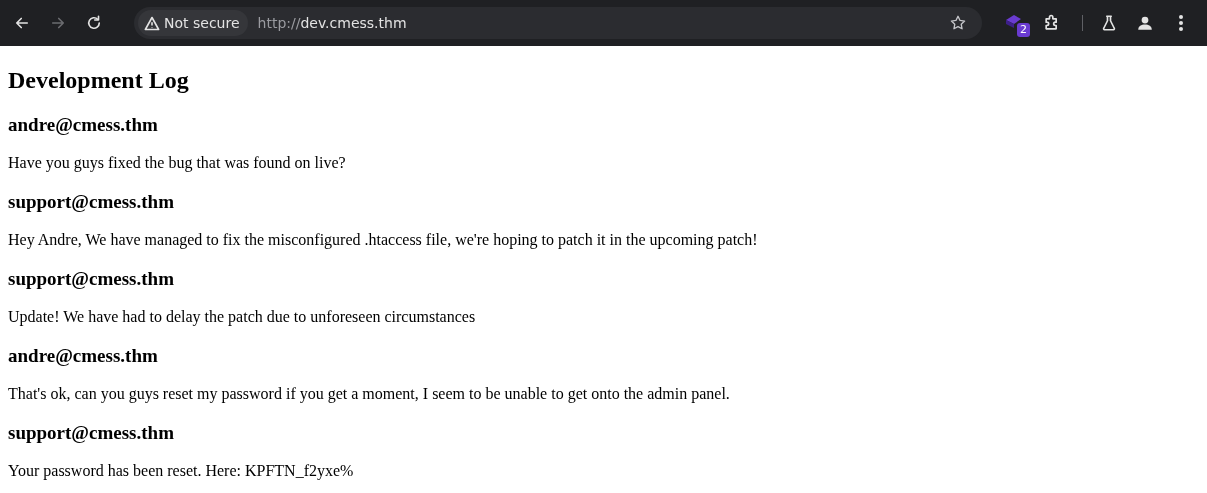 The image size is (1207, 493). Describe the element at coordinates (1016, 23) in the screenshot. I see `extension-button: 2` at that location.